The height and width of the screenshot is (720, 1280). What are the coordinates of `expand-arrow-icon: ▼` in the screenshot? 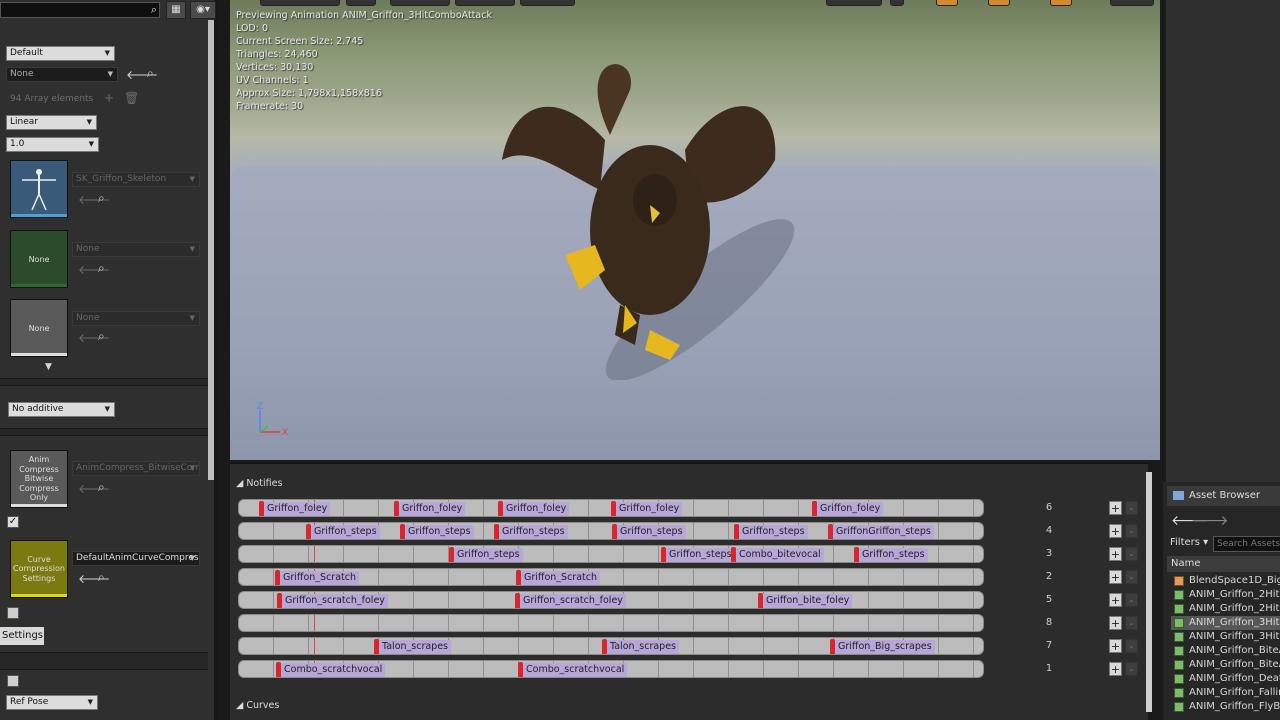 It's located at (48, 367).